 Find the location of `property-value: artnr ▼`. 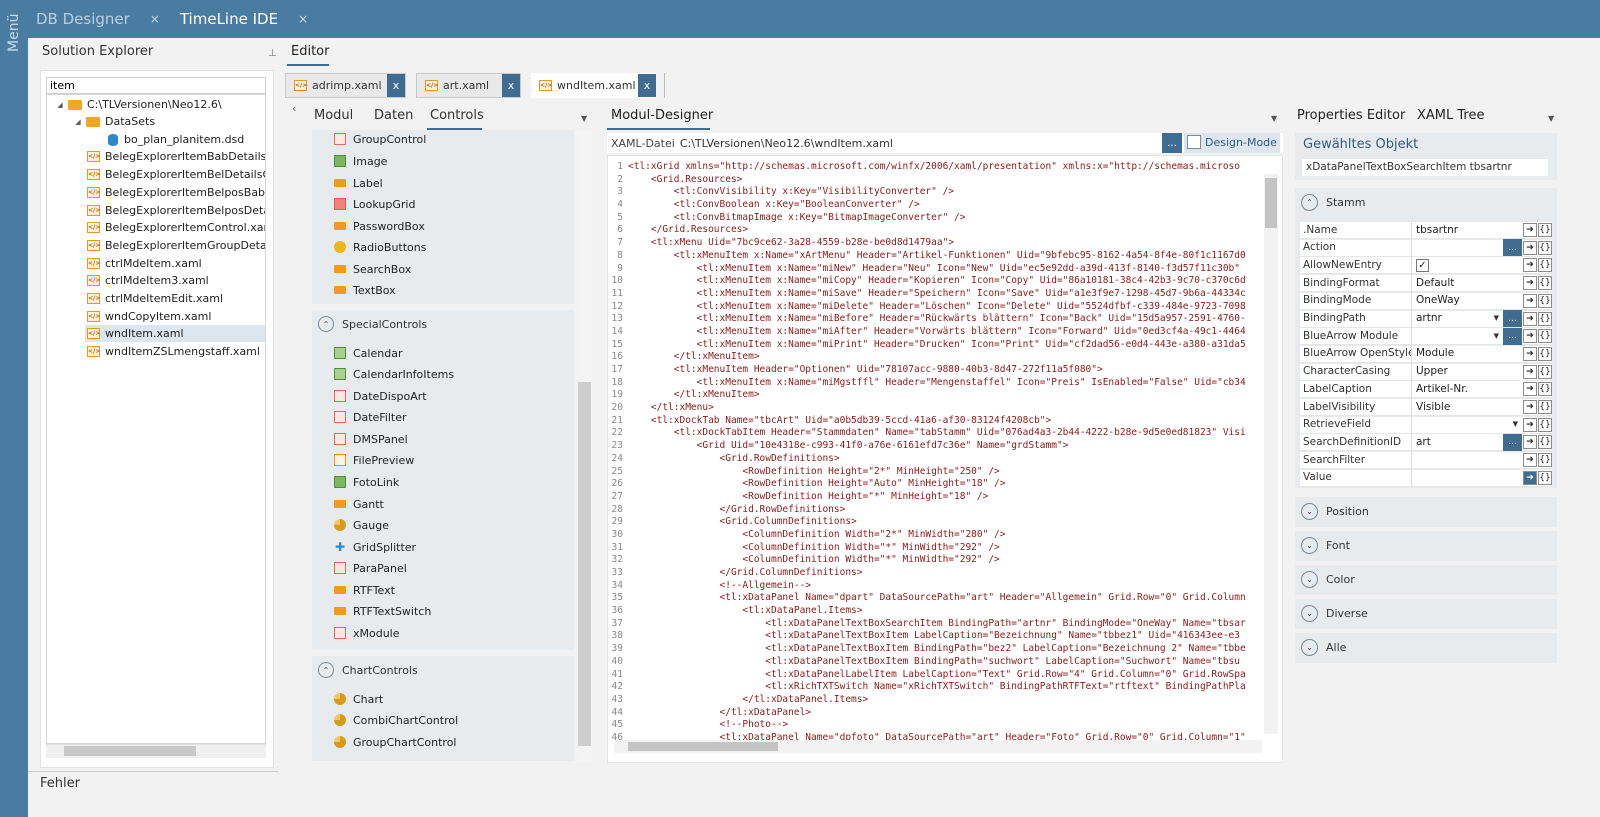

property-value: artnr ▼ is located at coordinates (1457, 318).